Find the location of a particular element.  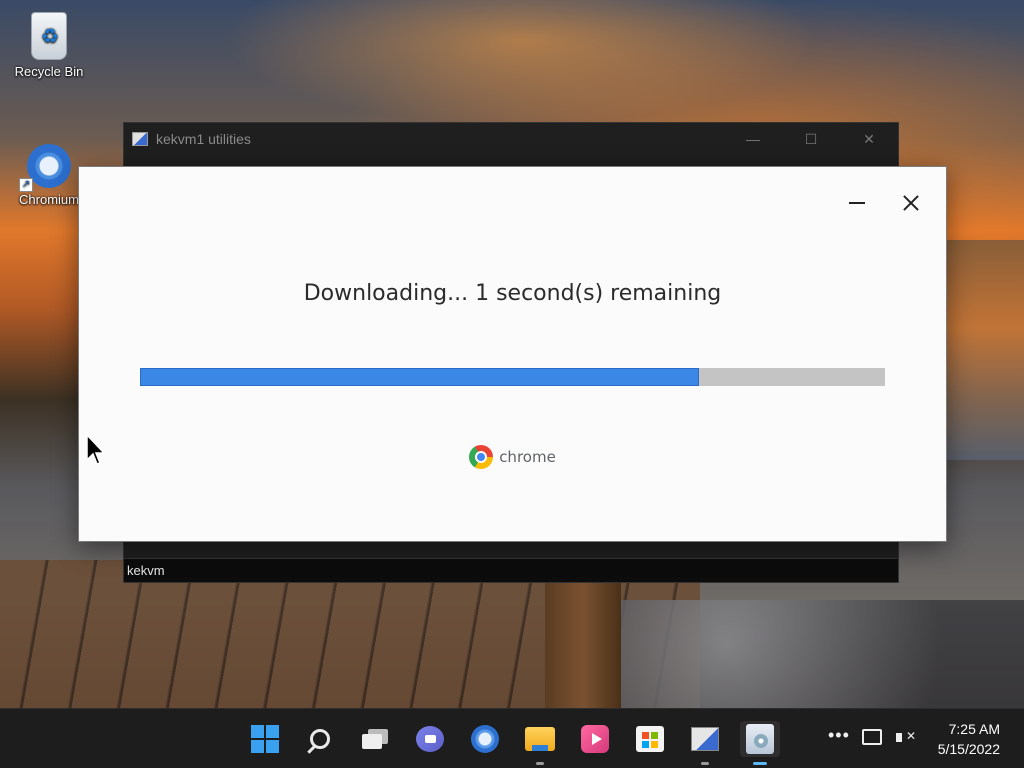

wallpaper-rocks is located at coordinates (812, 655).